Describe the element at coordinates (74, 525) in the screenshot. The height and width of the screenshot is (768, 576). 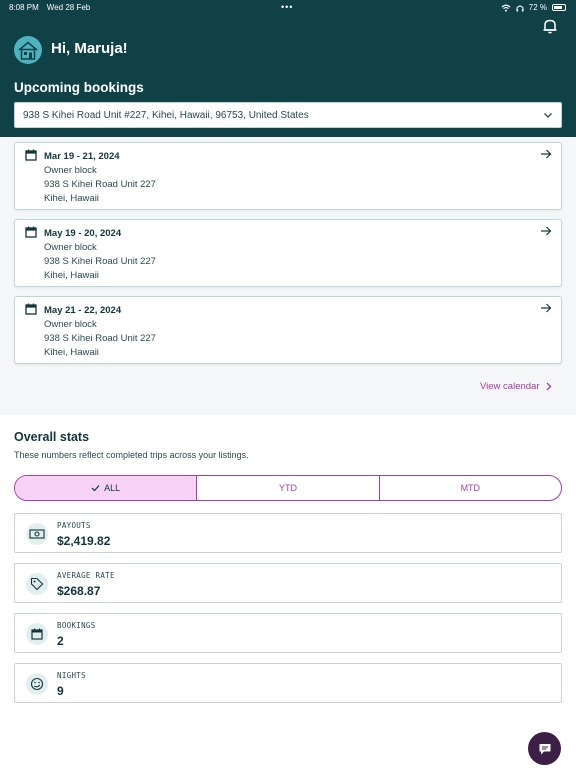
I see `stat-label: PAYOUTS` at that location.